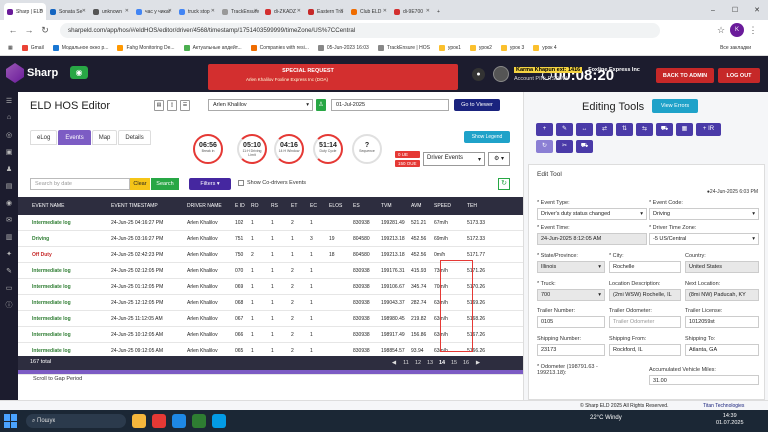  I want to click on location-icon: ◉, so click(9, 202).